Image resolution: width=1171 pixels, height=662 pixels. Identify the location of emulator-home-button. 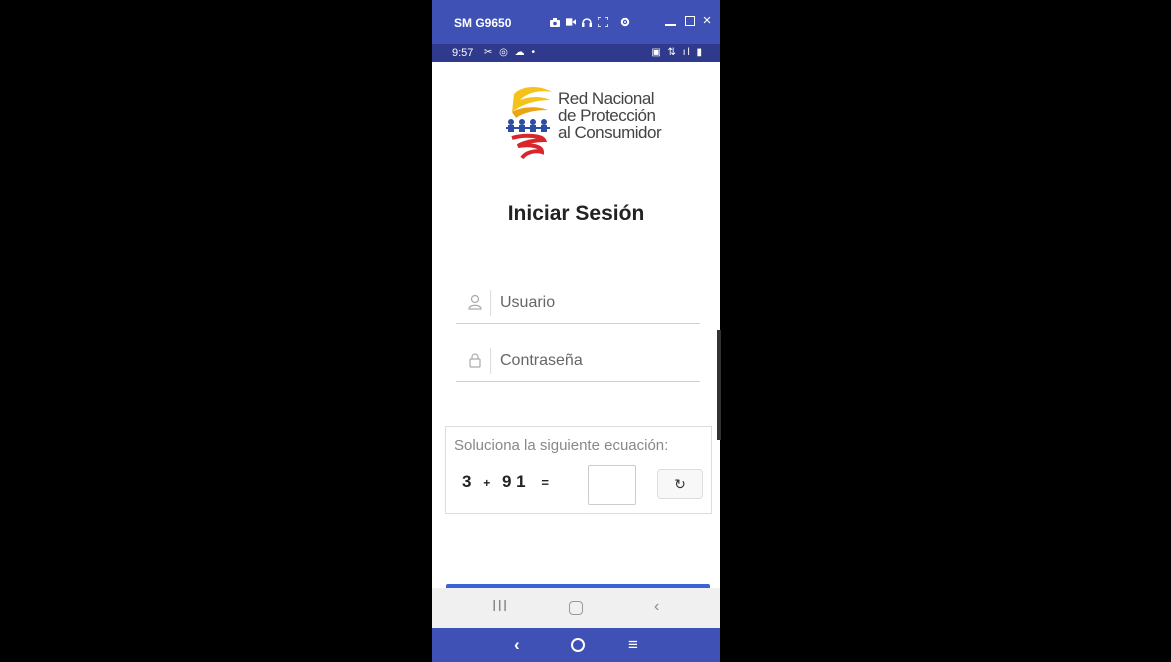
(578, 643).